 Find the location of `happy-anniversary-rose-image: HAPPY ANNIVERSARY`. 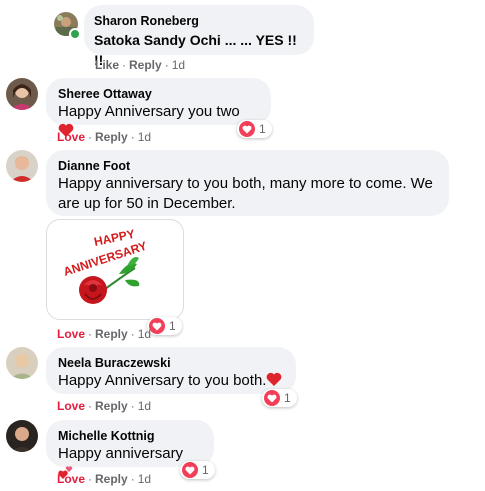

happy-anniversary-rose-image: HAPPY ANNIVERSARY is located at coordinates (105, 265).